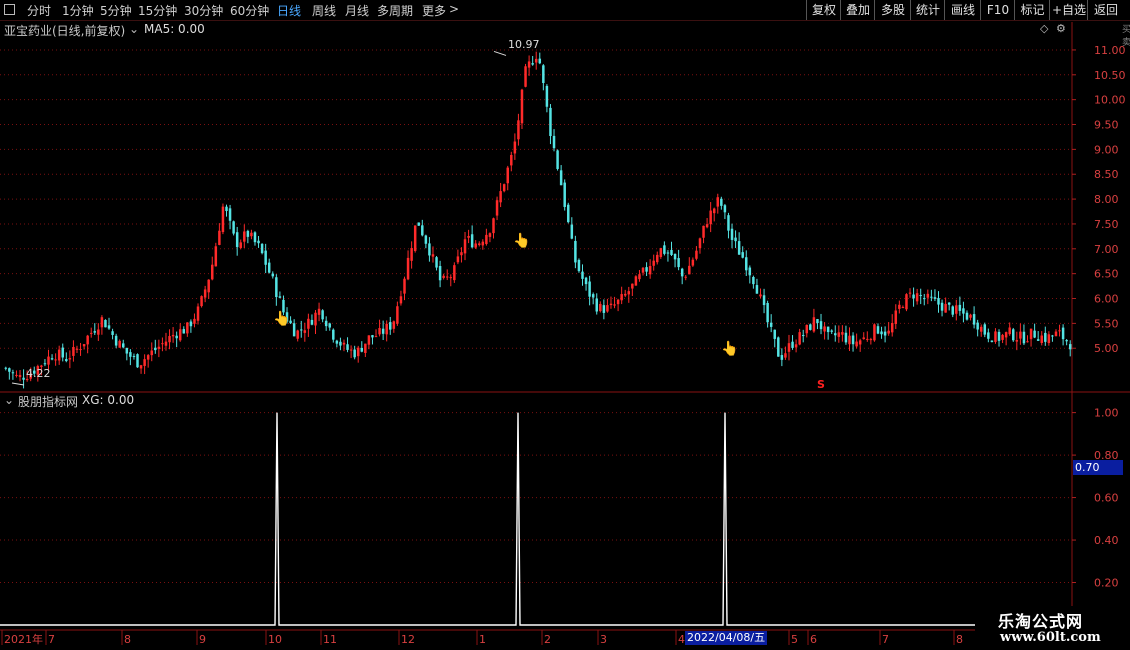  I want to click on settings-circle-icon: ⌄, so click(134, 29).